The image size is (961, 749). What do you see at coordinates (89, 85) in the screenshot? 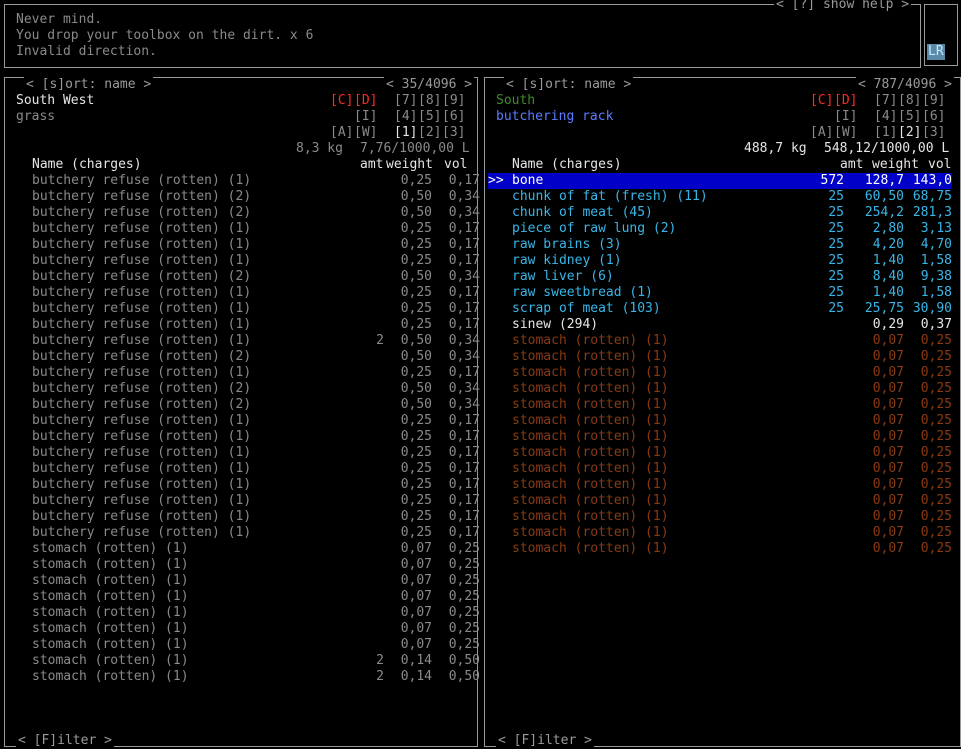
I see `left-sort-button: < [s]ort: name >` at bounding box center [89, 85].